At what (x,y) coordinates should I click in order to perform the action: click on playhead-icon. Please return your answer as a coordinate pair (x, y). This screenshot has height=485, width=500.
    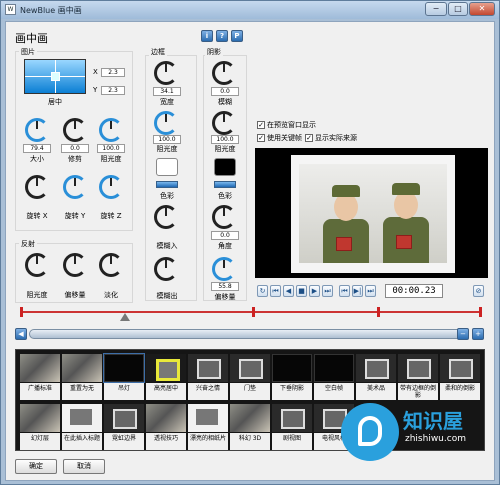
    Looking at the image, I should click on (125, 317).